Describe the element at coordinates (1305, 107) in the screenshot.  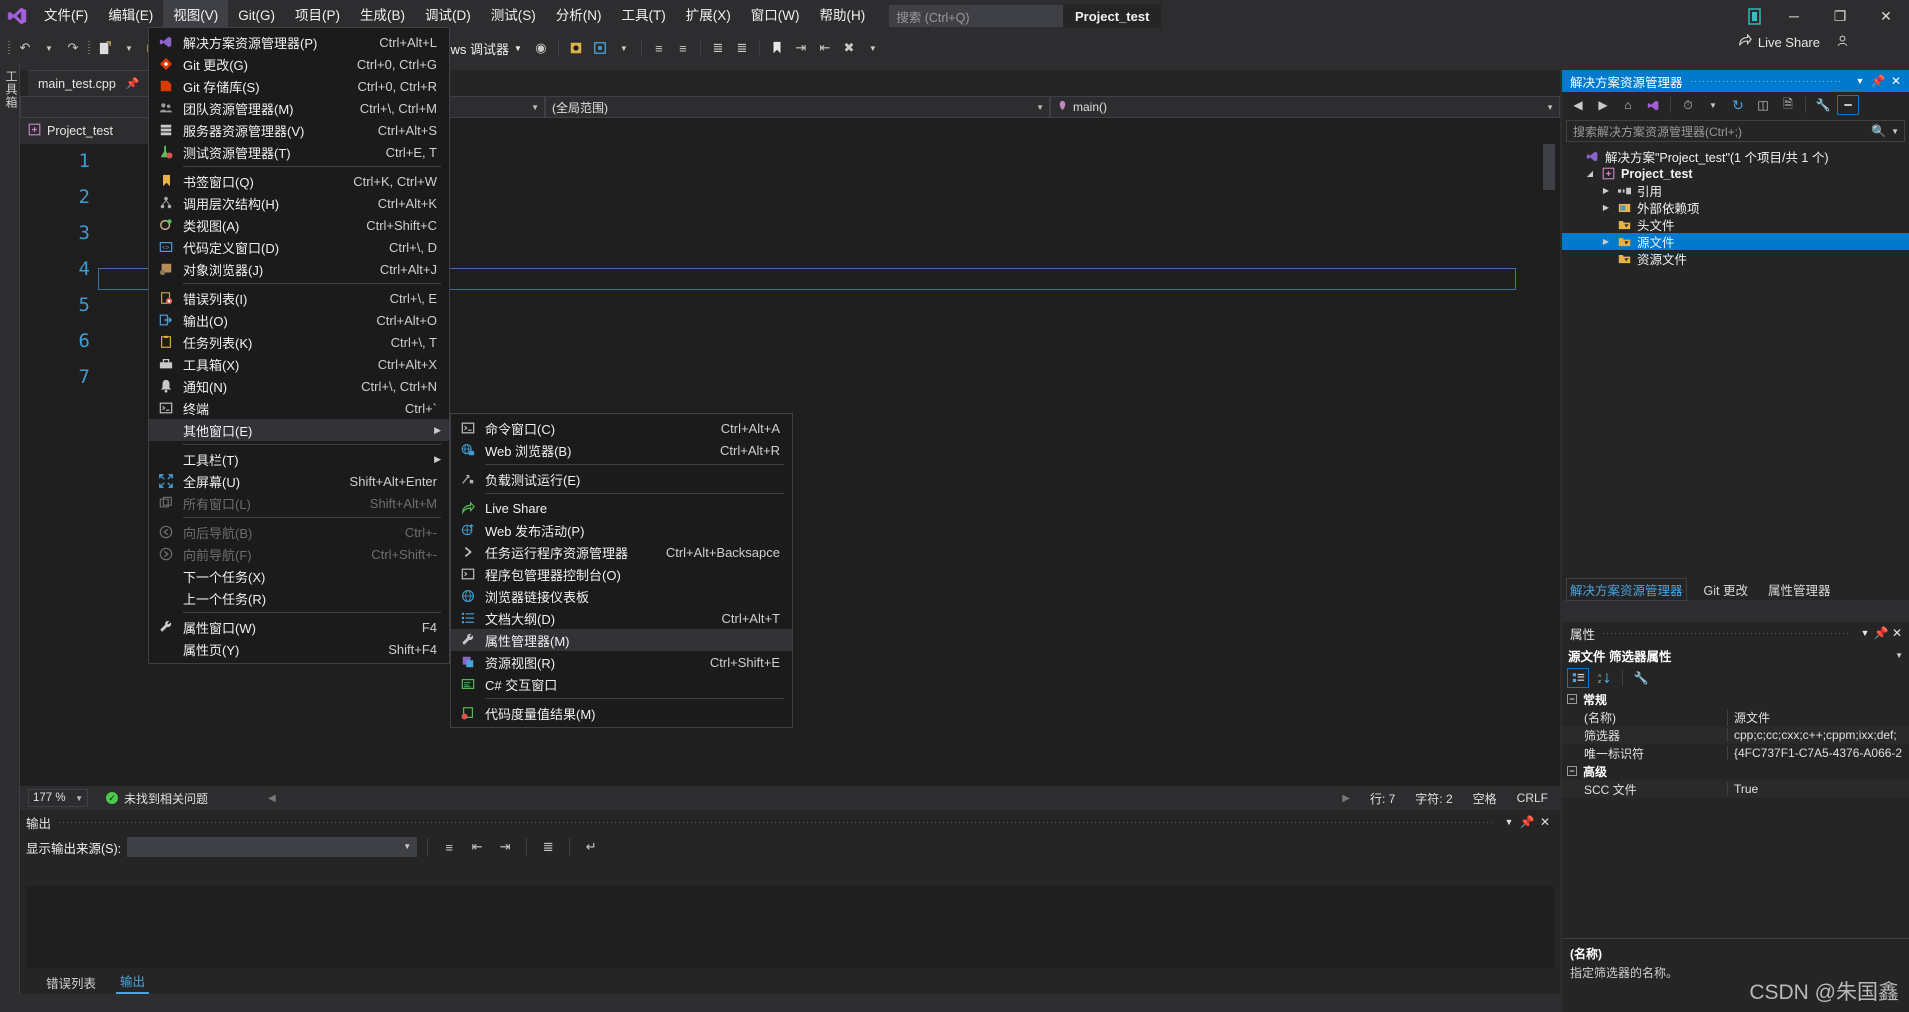
I see `member-combo: main() ▼` at that location.